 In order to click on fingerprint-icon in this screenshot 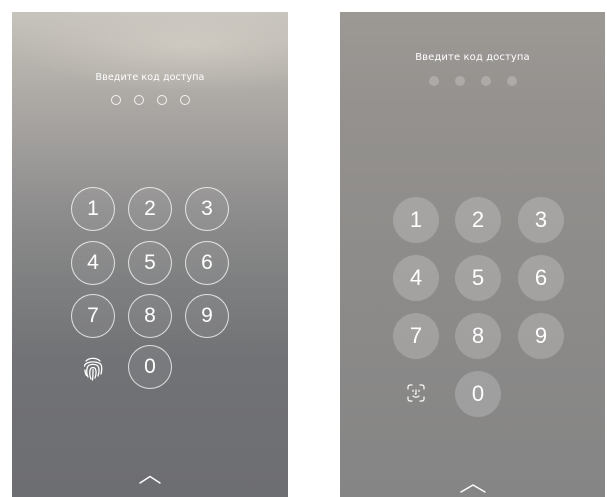, I will do `click(93, 369)`.